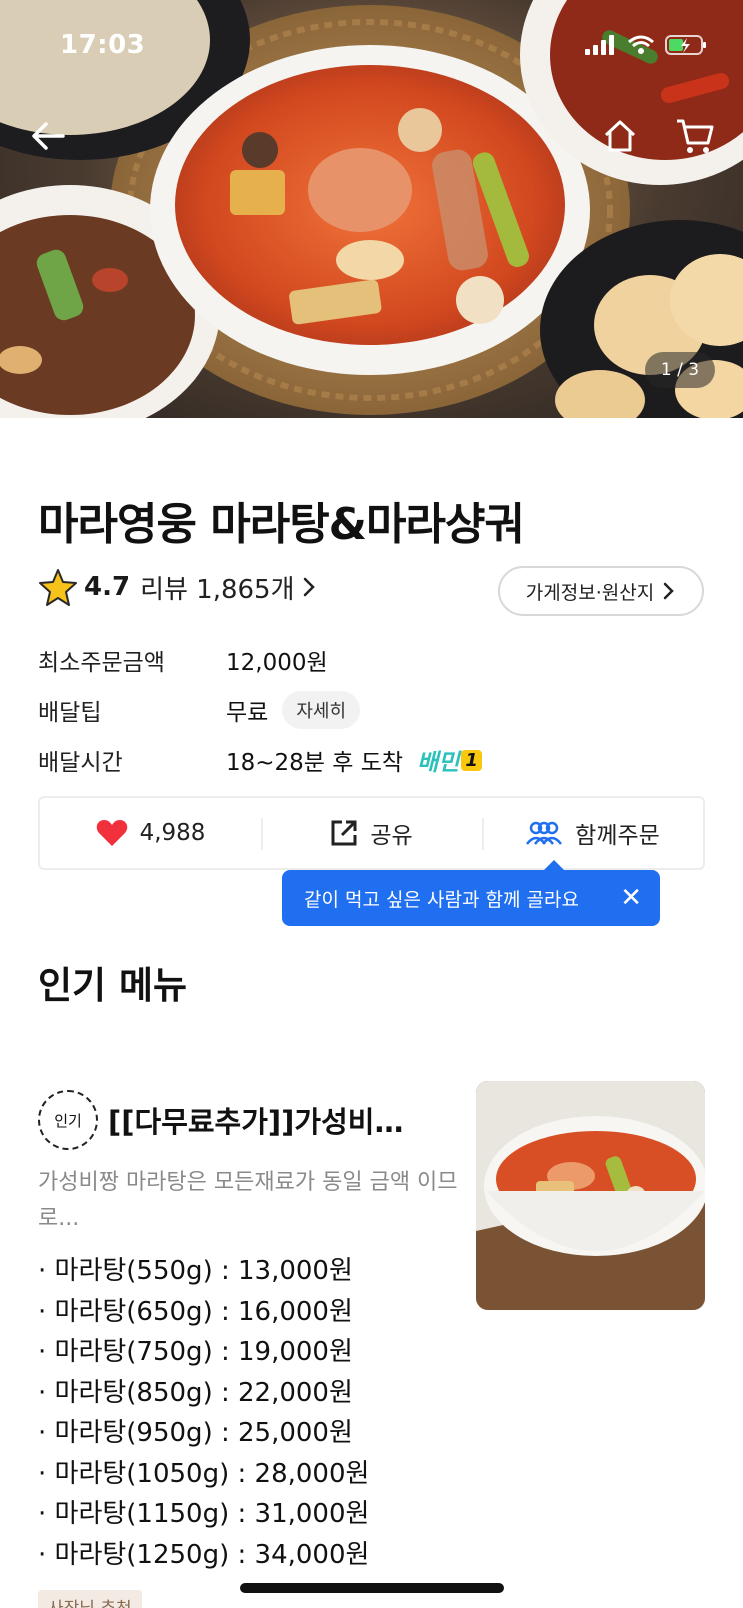 The height and width of the screenshot is (1608, 743). Describe the element at coordinates (111, 833) in the screenshot. I see `heart-icon` at that location.